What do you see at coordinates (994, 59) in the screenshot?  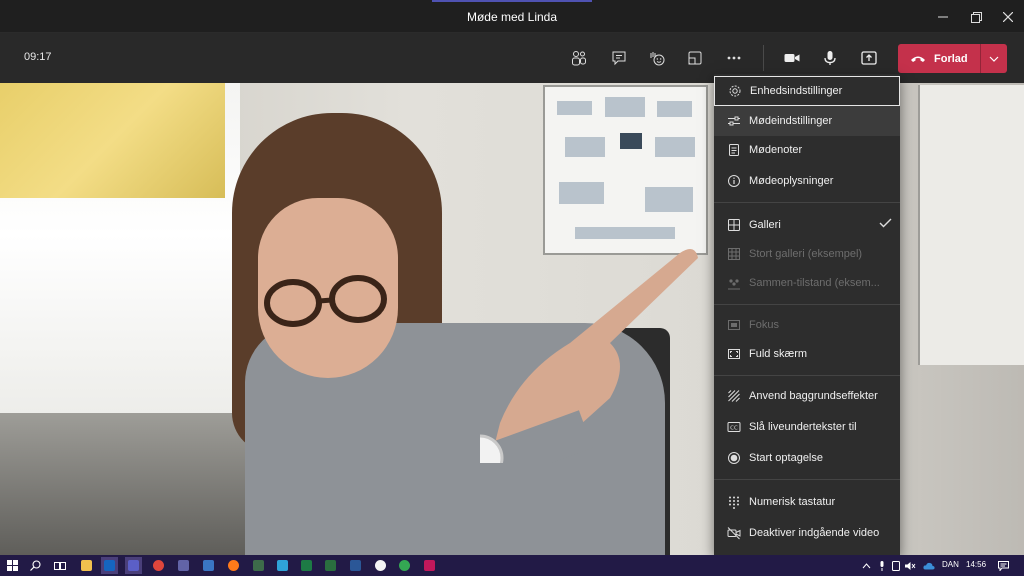 I see `leave-options-button` at bounding box center [994, 59].